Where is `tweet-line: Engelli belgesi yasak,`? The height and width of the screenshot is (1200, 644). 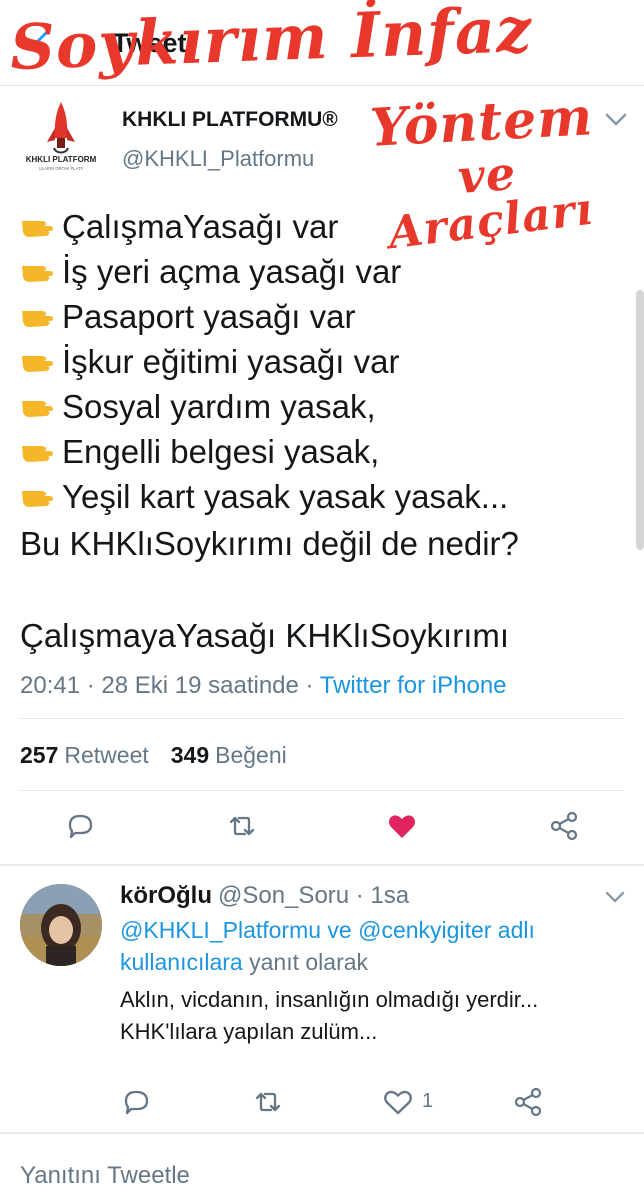
tweet-line: Engelli belgesi yasak, is located at coordinates (320, 451).